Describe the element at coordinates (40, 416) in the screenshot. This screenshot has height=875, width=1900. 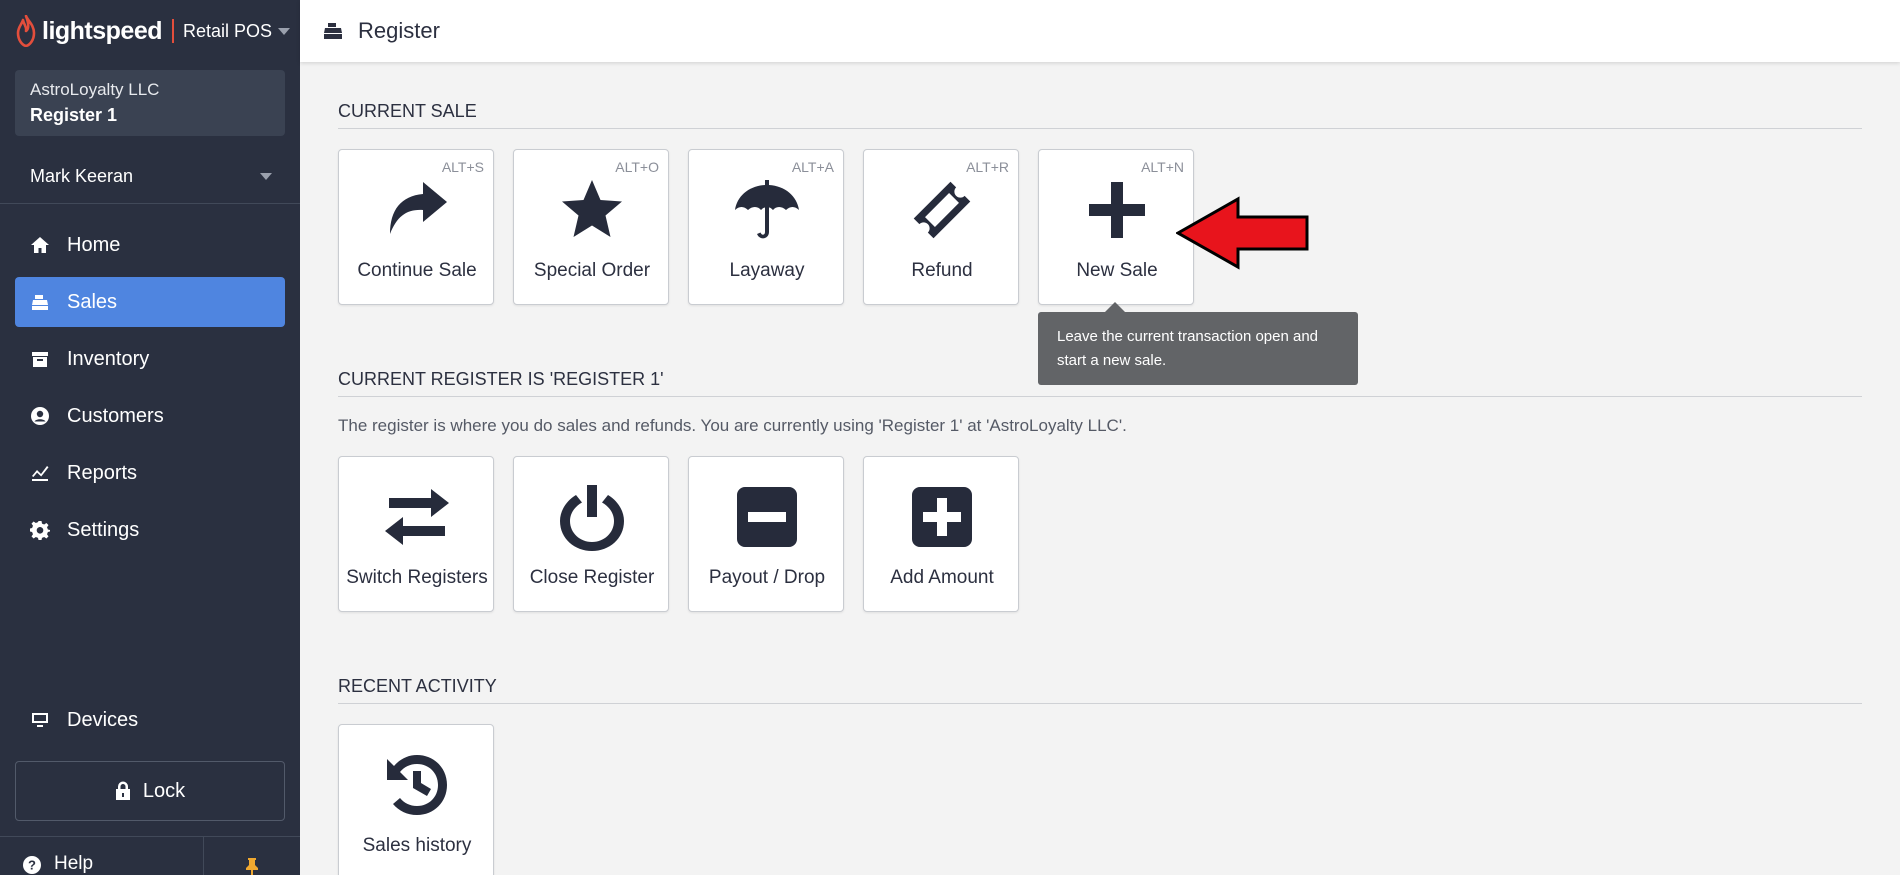
I see `customer-icon` at that location.